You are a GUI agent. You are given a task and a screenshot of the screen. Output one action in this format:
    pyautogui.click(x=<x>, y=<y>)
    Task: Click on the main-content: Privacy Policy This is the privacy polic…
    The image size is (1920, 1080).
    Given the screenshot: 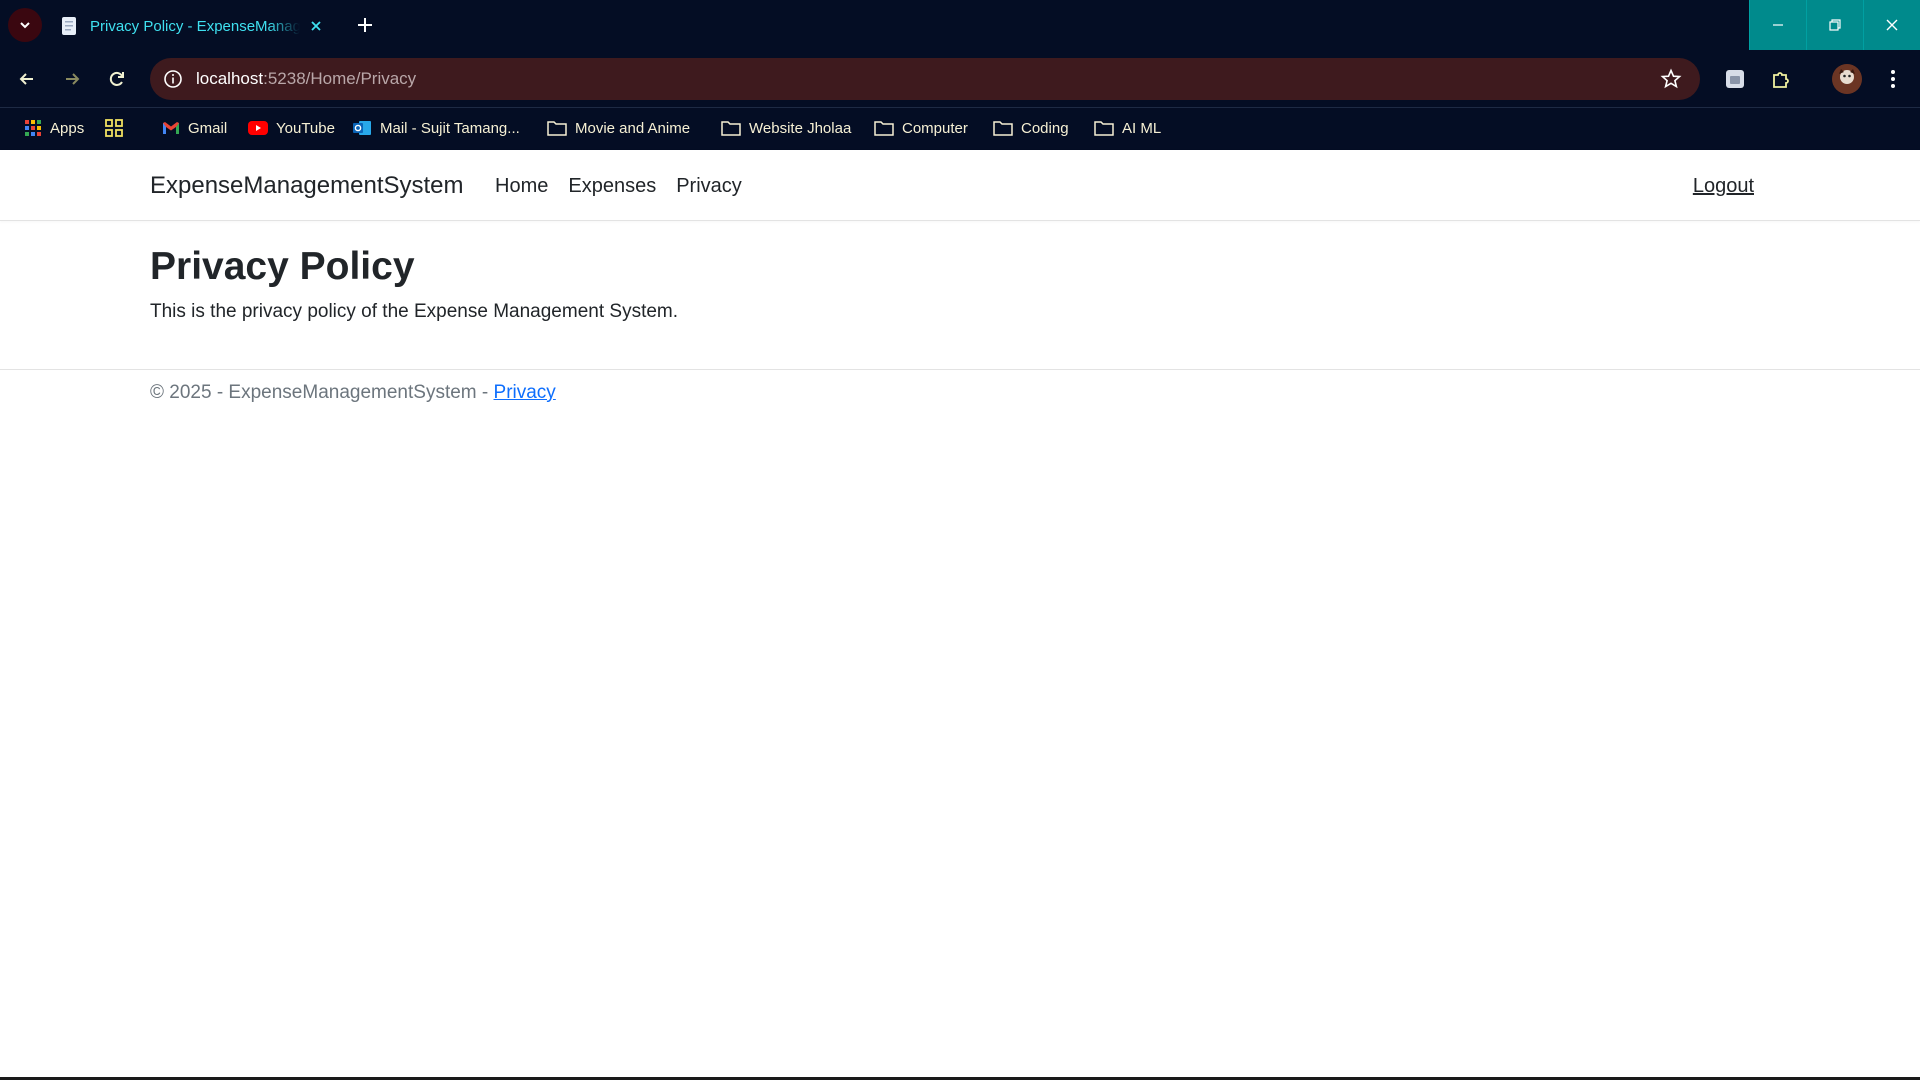 What is the action you would take?
    pyautogui.click(x=414, y=284)
    